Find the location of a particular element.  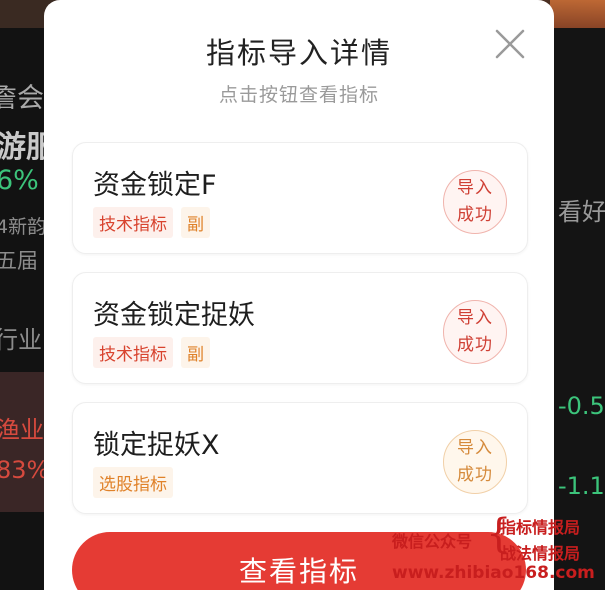

close-icon is located at coordinates (510, 44).